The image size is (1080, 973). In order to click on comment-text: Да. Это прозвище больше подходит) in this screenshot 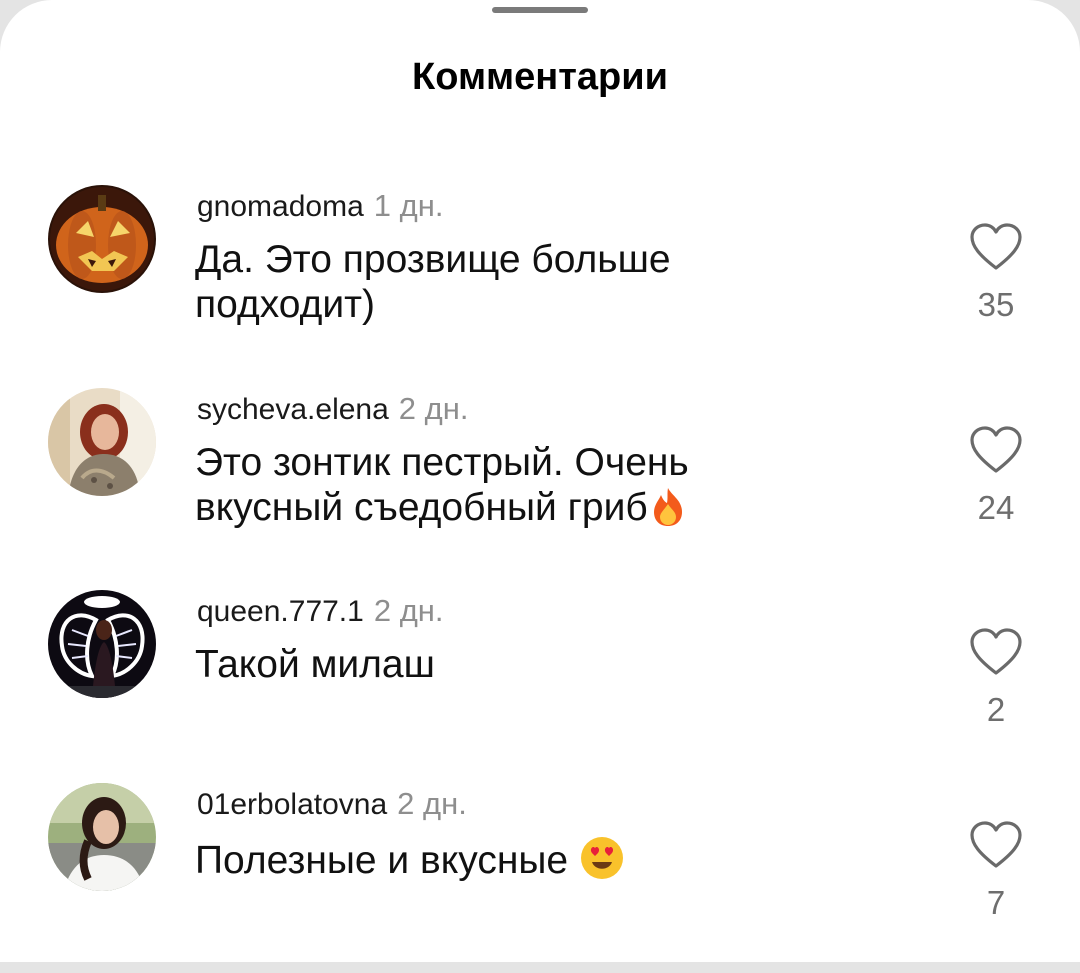, I will do `click(475, 282)`.